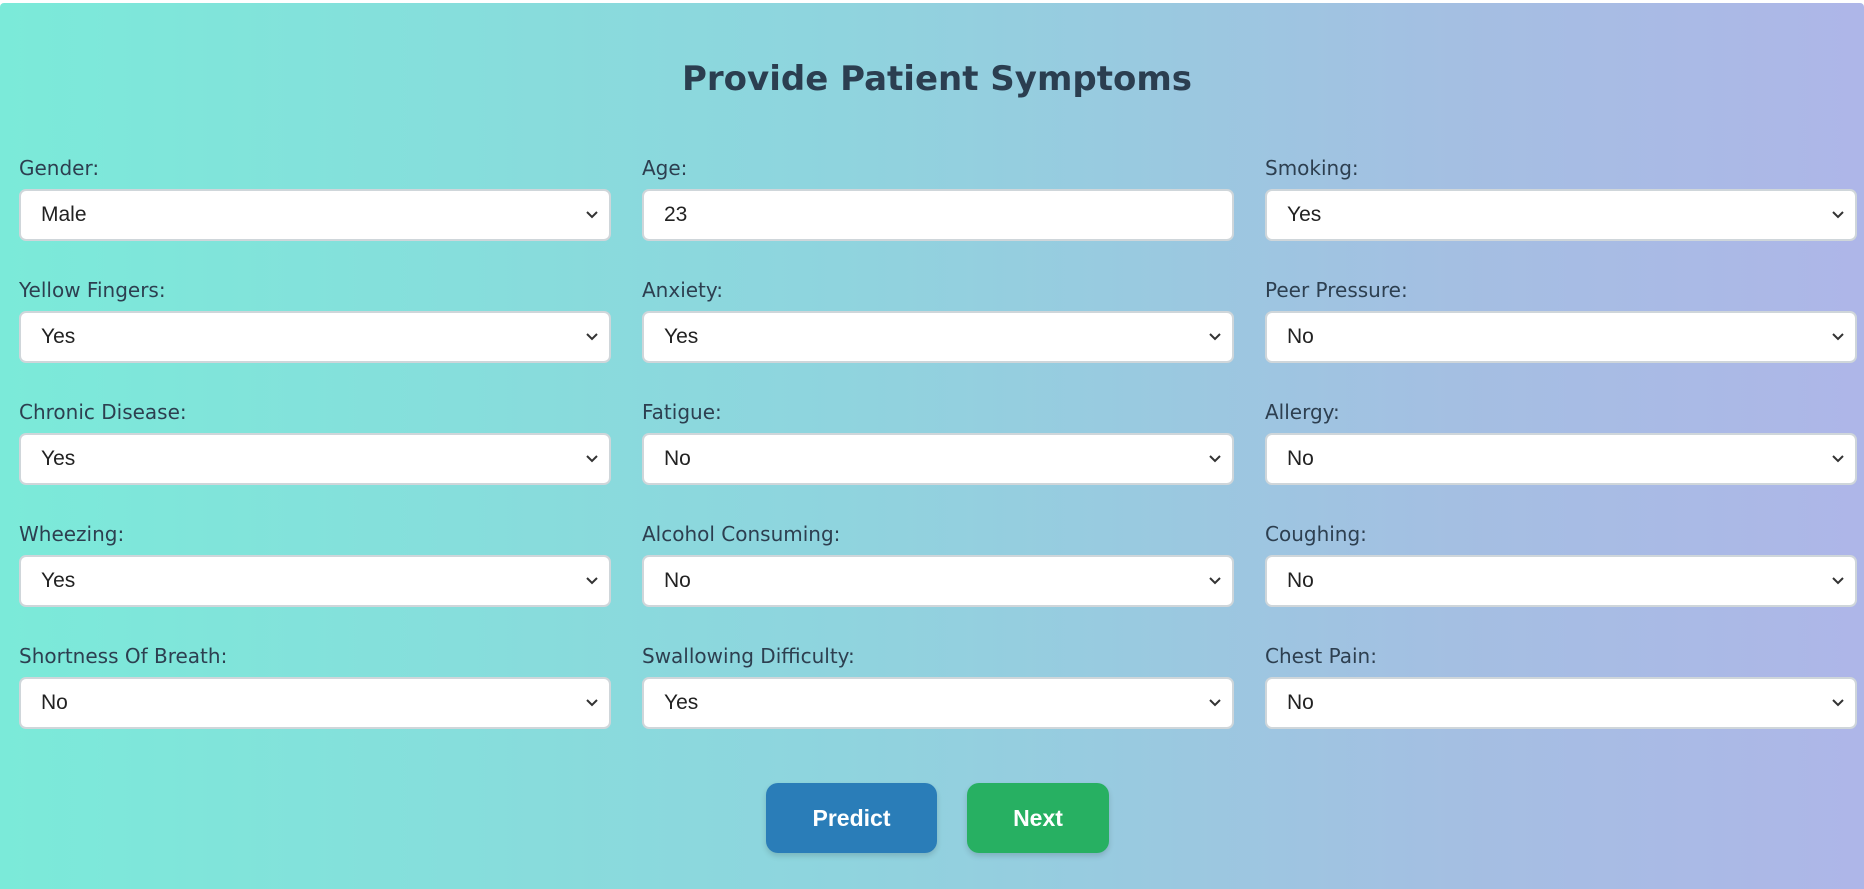 The image size is (1864, 889). I want to click on field-wheezing: Wheezing: Yes, so click(315, 563).